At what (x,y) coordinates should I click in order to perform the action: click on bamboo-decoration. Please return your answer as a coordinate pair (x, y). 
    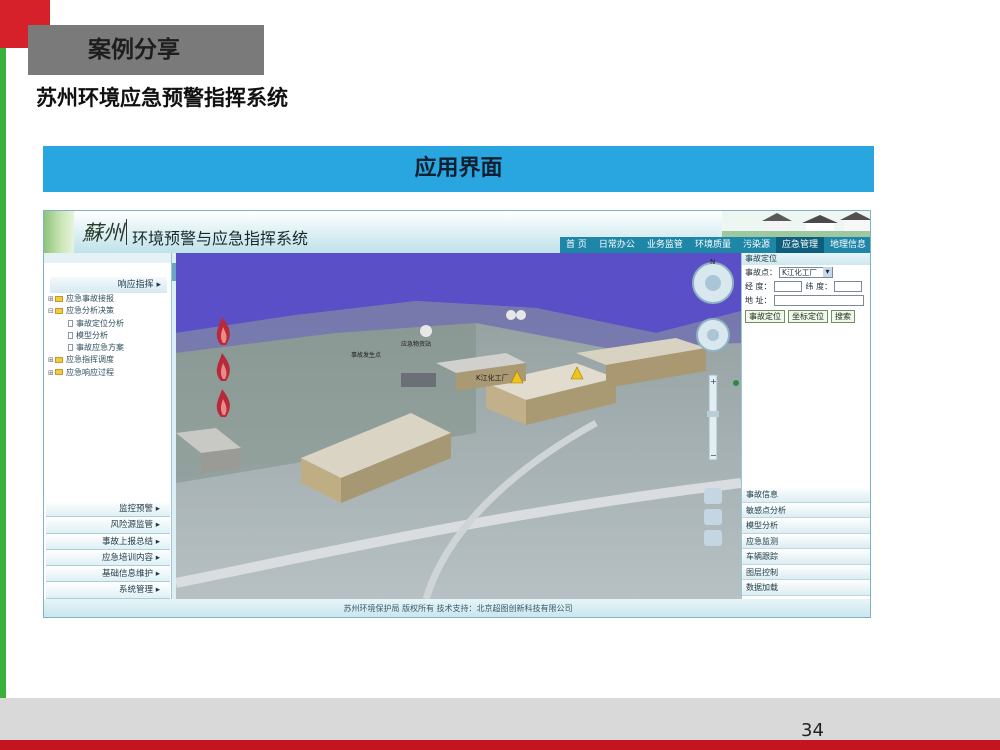
    Looking at the image, I should click on (59, 232).